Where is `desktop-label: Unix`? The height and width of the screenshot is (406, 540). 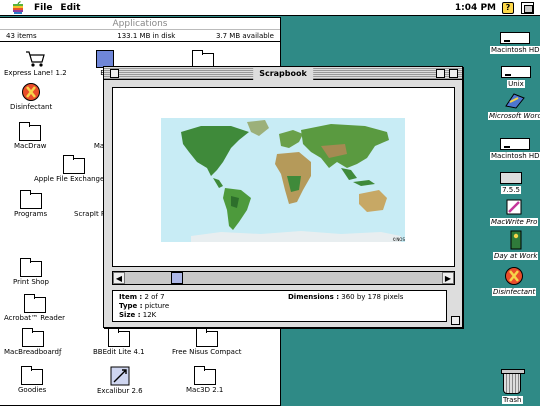 desktop-label: Unix is located at coordinates (516, 84).